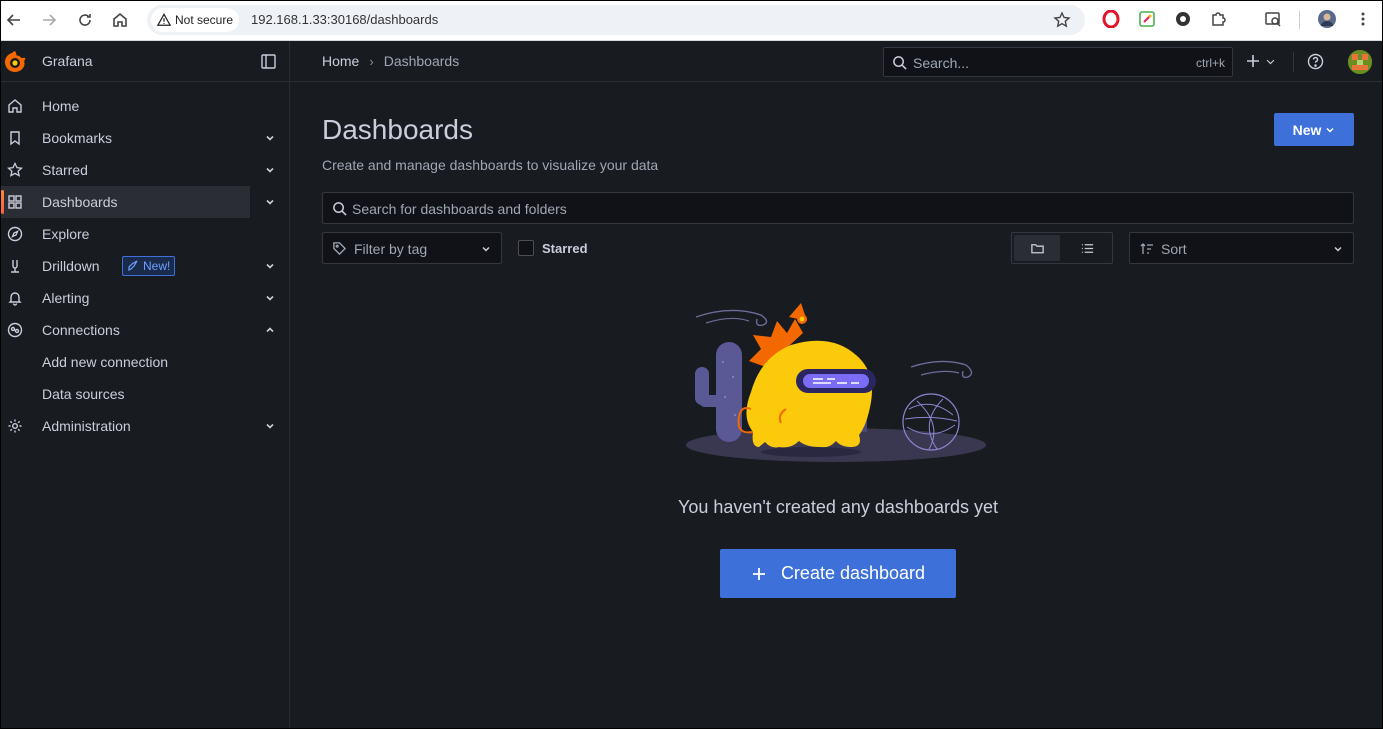 This screenshot has height=729, width=1383. Describe the element at coordinates (145, 426) in the screenshot. I see `sidebar-item-administration: Administration` at that location.